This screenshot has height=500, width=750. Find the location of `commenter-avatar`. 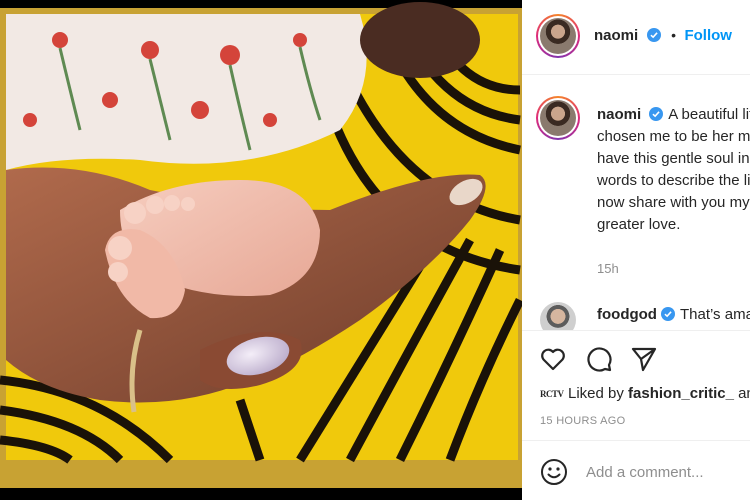

commenter-avatar is located at coordinates (558, 316).